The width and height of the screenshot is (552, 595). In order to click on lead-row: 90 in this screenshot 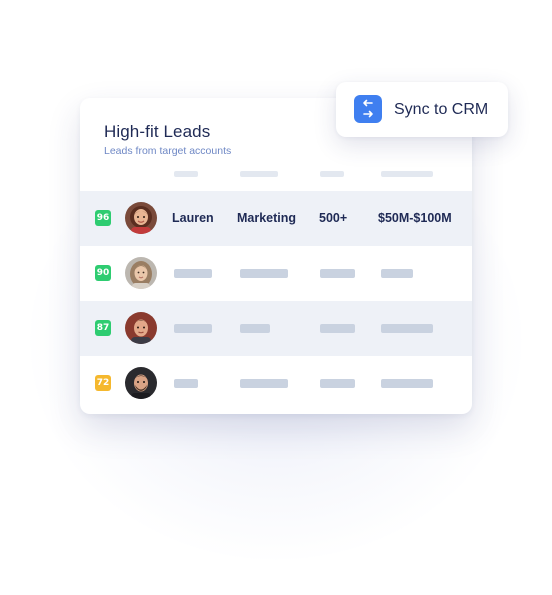, I will do `click(276, 273)`.